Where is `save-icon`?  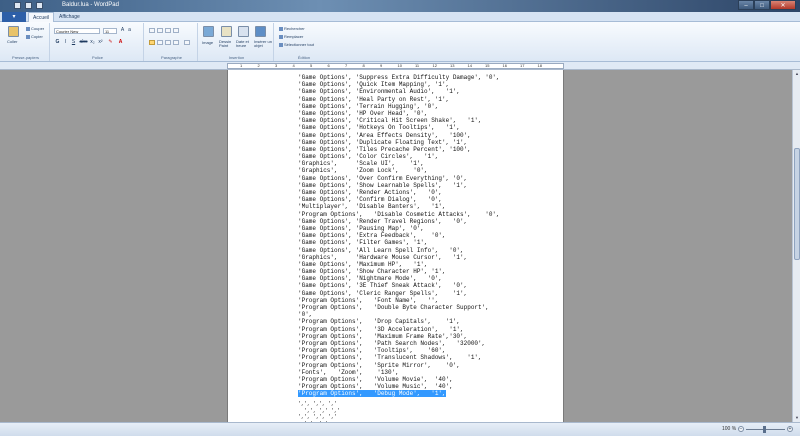 save-icon is located at coordinates (17, 5).